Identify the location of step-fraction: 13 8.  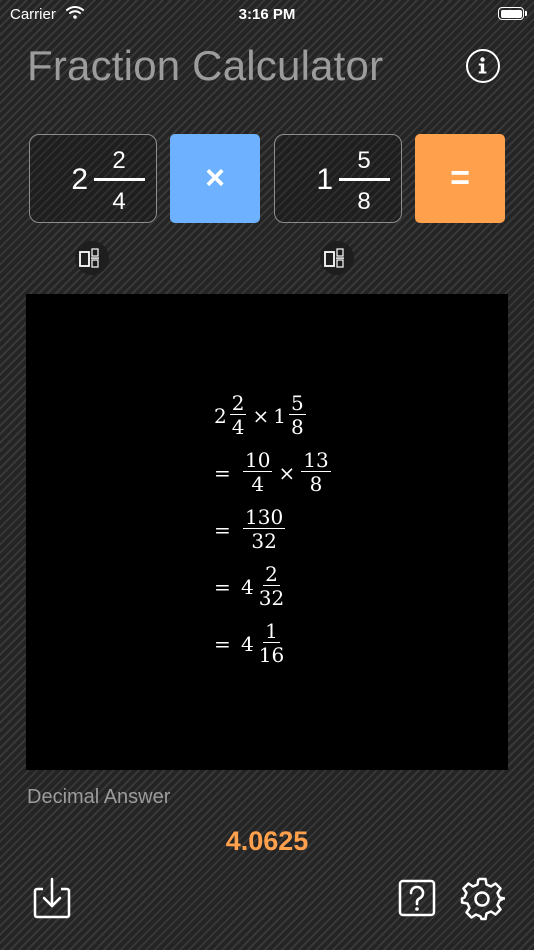
(316, 472).